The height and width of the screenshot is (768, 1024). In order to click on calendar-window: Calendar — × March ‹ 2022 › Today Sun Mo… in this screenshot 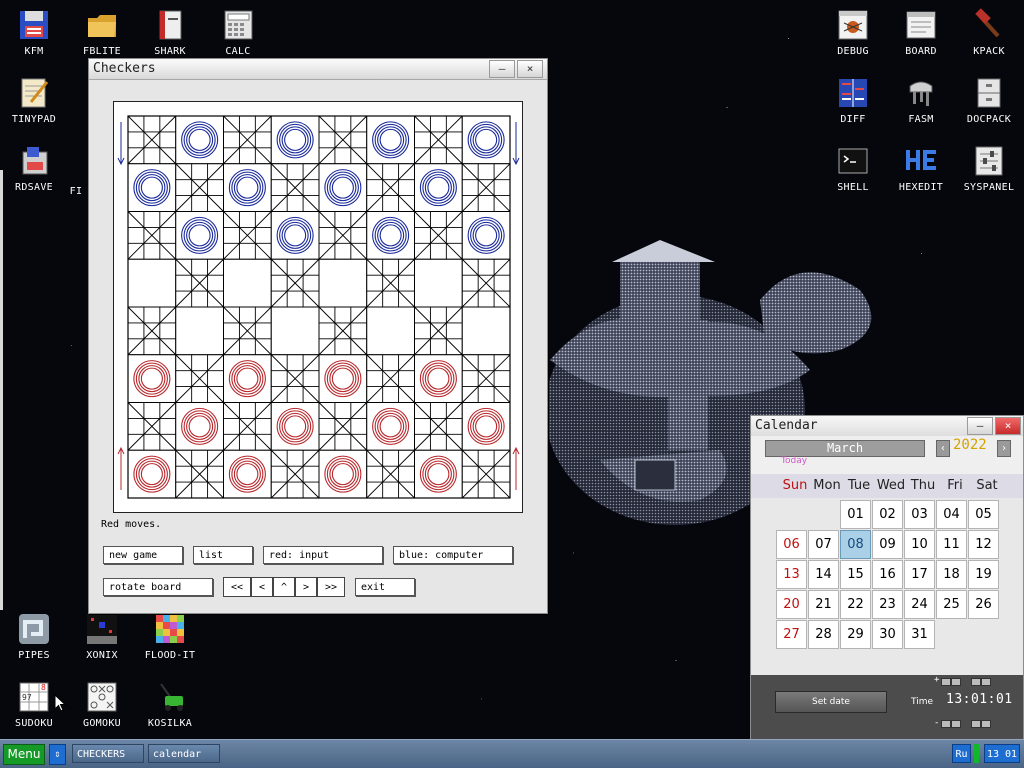, I will do `click(887, 578)`.